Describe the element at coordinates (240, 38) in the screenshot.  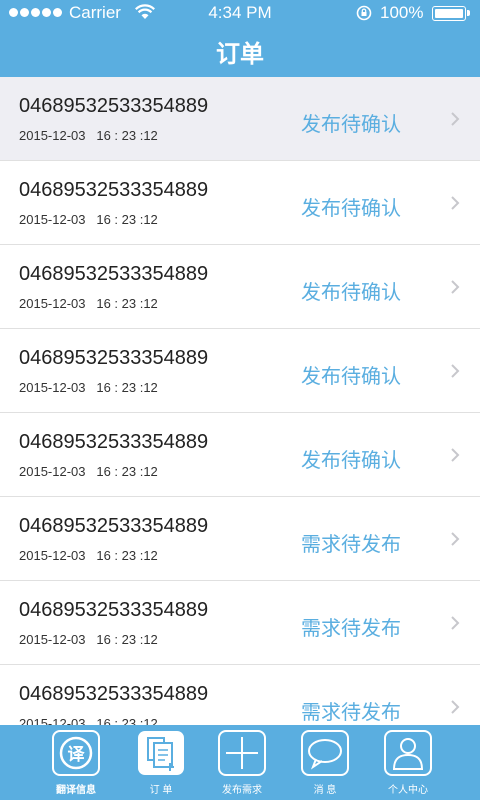
I see `header: Carrier 4:34 PM 100% 订单` at that location.